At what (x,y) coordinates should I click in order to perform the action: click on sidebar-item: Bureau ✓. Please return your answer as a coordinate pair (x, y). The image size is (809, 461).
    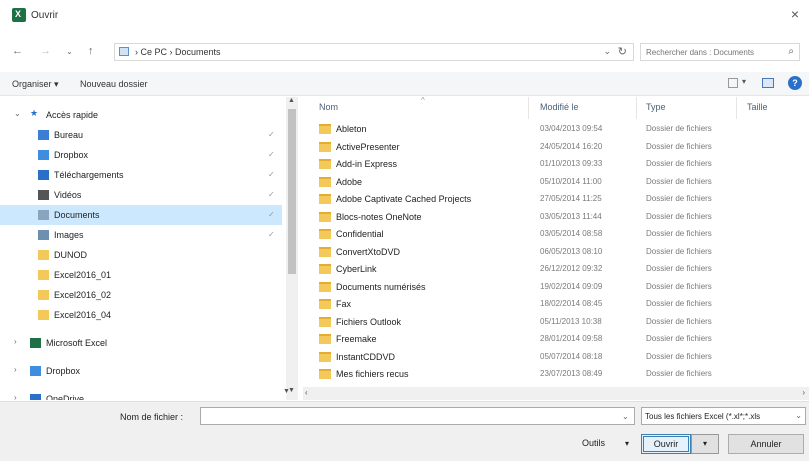
    Looking at the image, I should click on (141, 135).